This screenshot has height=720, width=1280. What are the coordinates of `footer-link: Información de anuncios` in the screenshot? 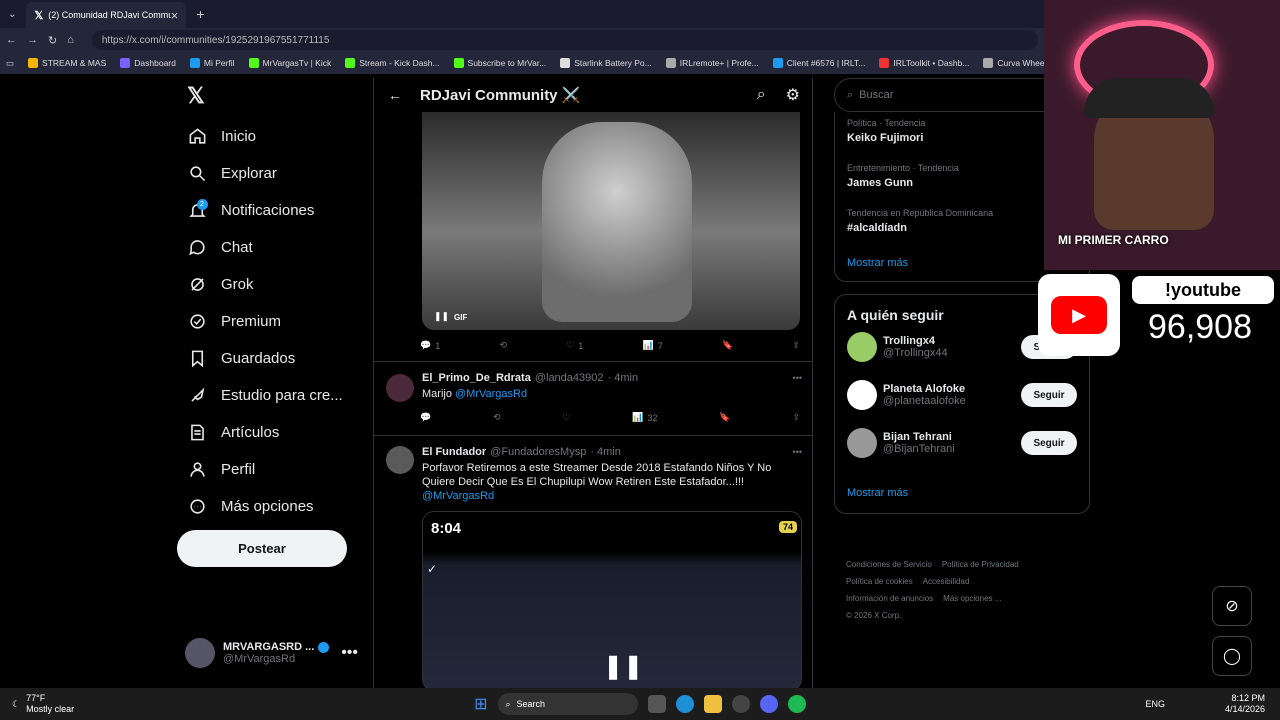 It's located at (889, 598).